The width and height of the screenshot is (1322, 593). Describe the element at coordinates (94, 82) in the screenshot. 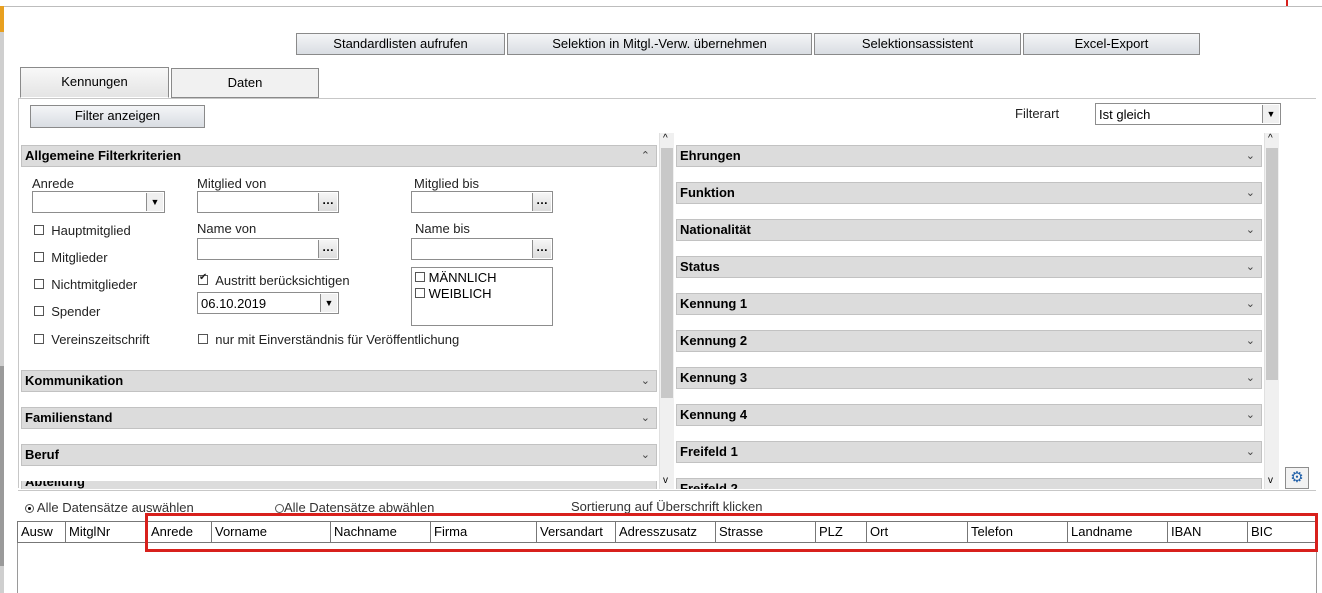

I see `tab-kennungen: Kennungen` at that location.